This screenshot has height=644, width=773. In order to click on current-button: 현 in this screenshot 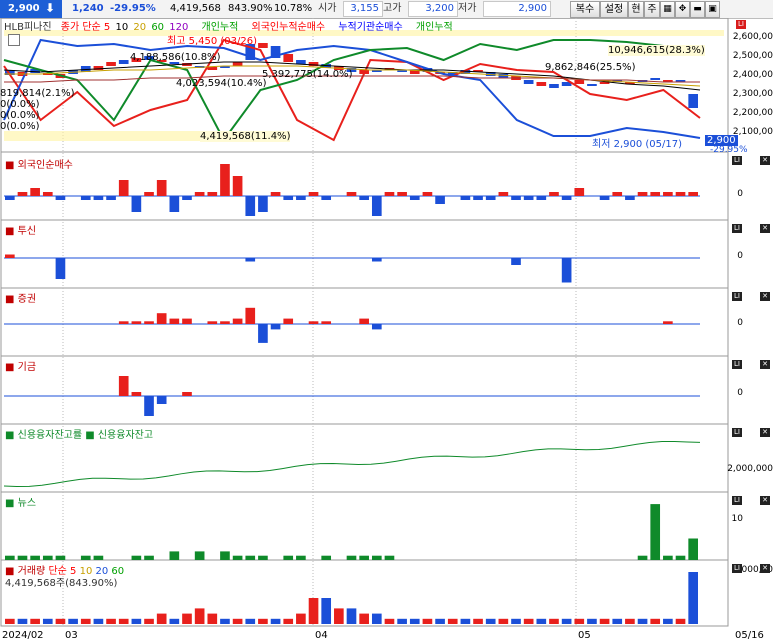, I will do `click(636, 9)`.